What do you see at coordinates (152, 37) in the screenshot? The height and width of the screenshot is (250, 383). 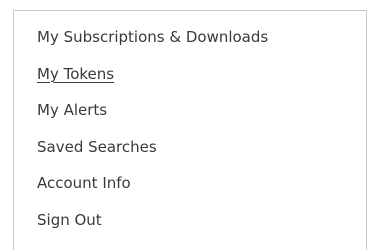 I see `menu-link-subscriptions-downloads: My Subscriptions & Downloads` at bounding box center [152, 37].